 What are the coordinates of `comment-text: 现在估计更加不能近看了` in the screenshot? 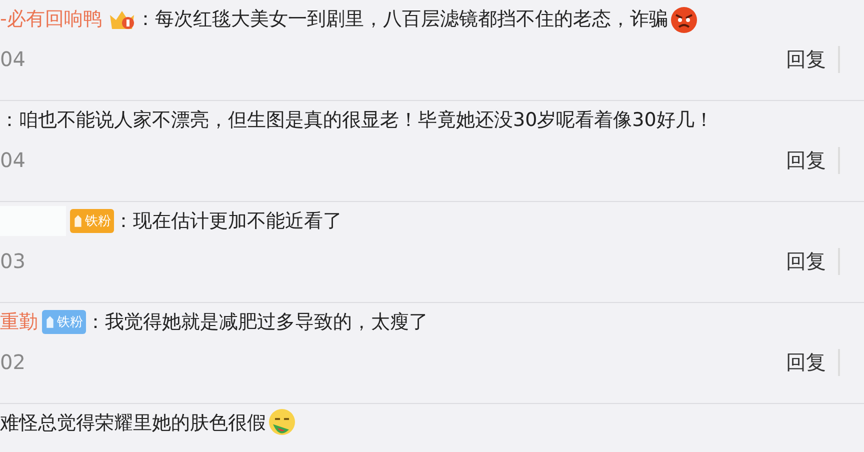 It's located at (237, 221).